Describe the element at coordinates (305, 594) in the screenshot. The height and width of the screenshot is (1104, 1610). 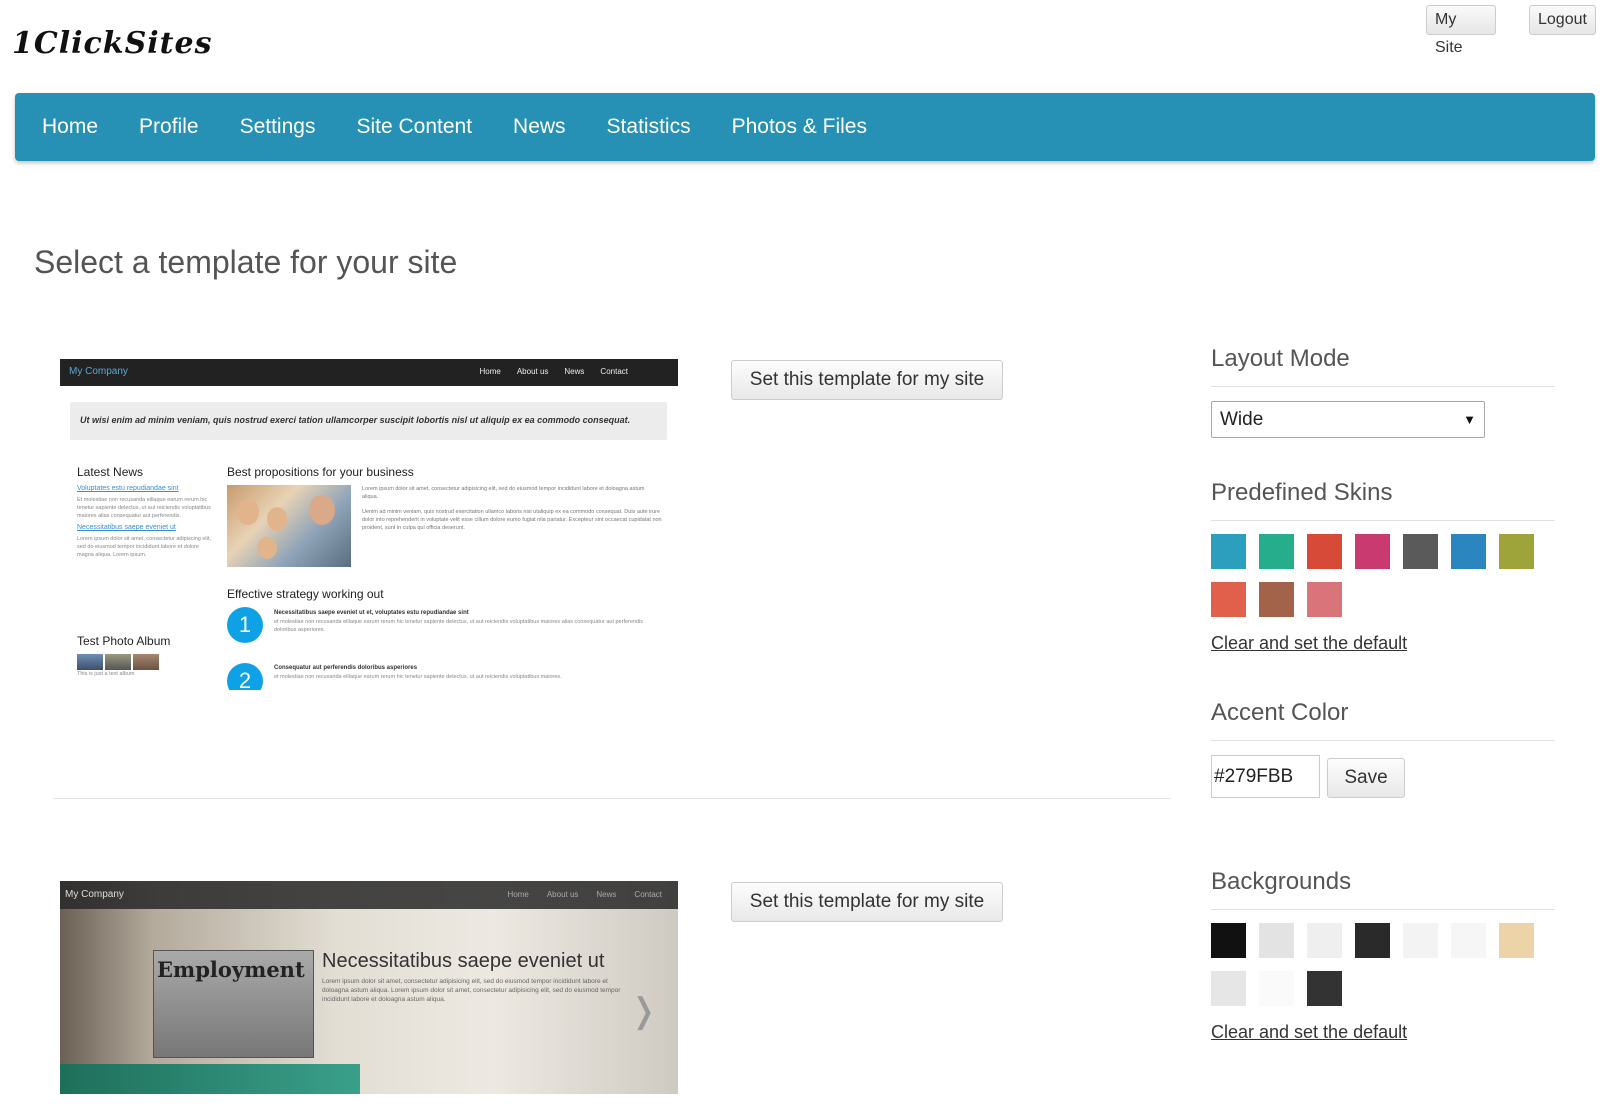
I see `preview-section-title-2: Effective strategy working out` at that location.